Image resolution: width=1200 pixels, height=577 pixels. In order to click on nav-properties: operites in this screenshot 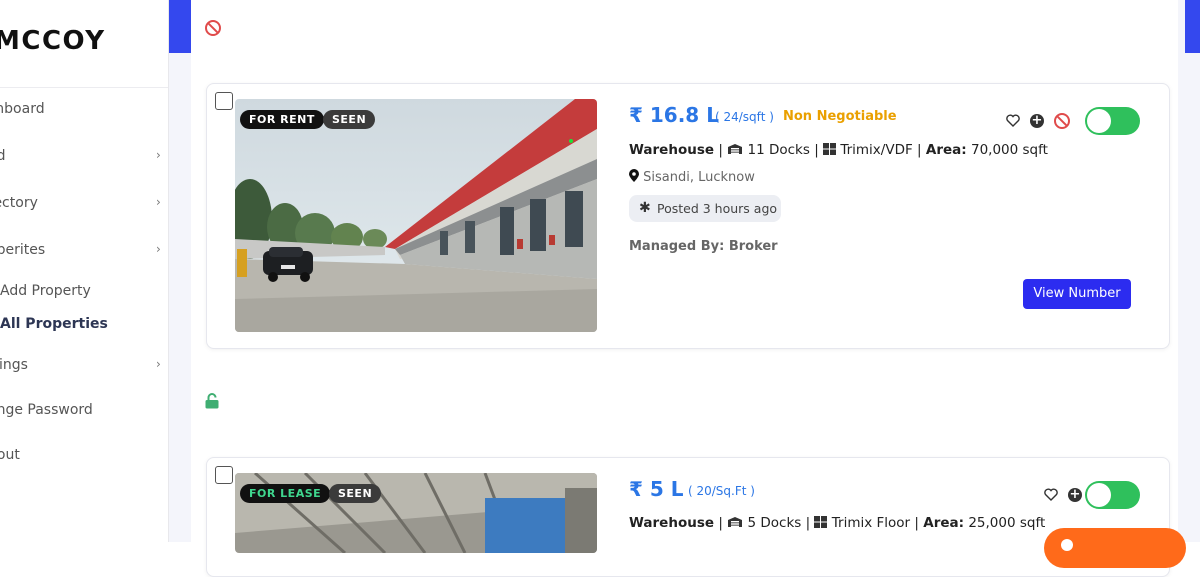, I will do `click(22, 250)`.